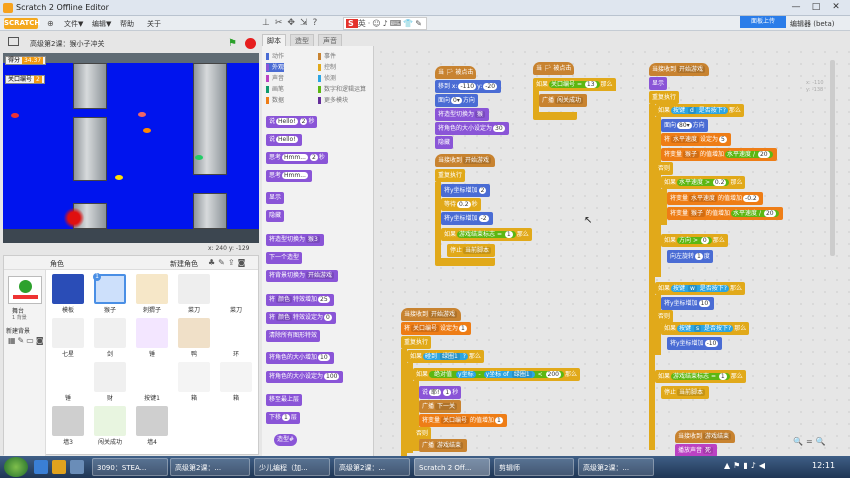 Image resolution: width=850 pixels, height=478 pixels. Describe the element at coordinates (25, 363) in the screenshot. I see `stage-thumbnail-column: 舞台 1 背景 新建背景 ▦✎▭◙` at that location.